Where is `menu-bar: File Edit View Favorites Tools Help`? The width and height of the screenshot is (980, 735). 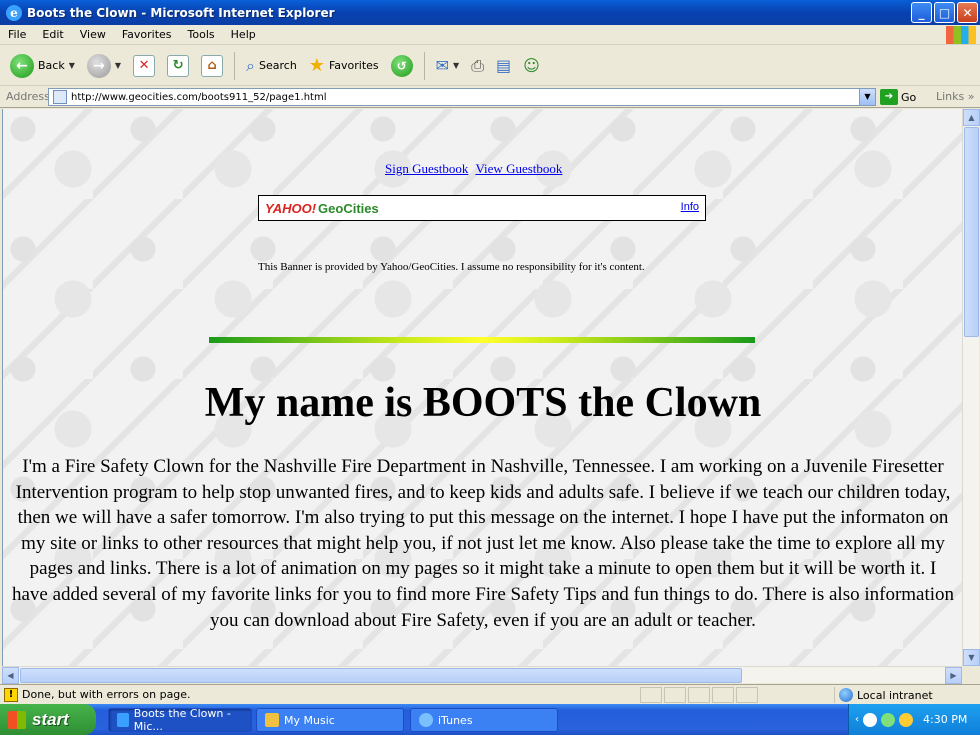 menu-bar: File Edit View Favorites Tools Help is located at coordinates (490, 35).